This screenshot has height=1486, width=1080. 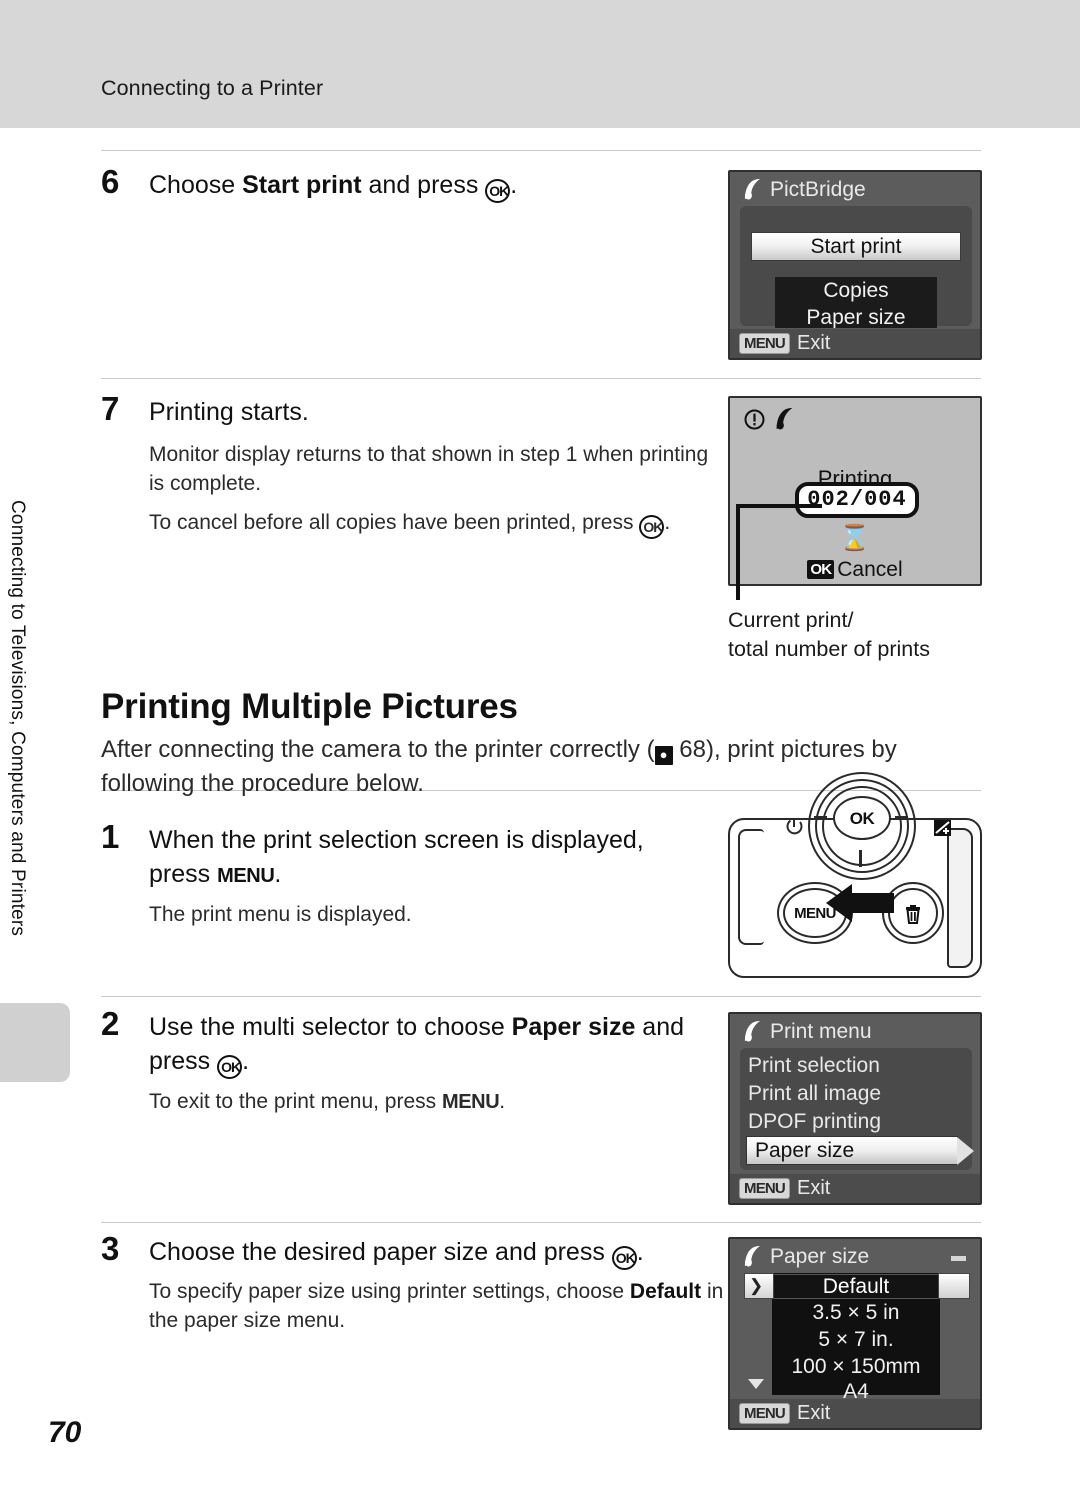 I want to click on step-7-title: Printing starts., so click(x=229, y=412).